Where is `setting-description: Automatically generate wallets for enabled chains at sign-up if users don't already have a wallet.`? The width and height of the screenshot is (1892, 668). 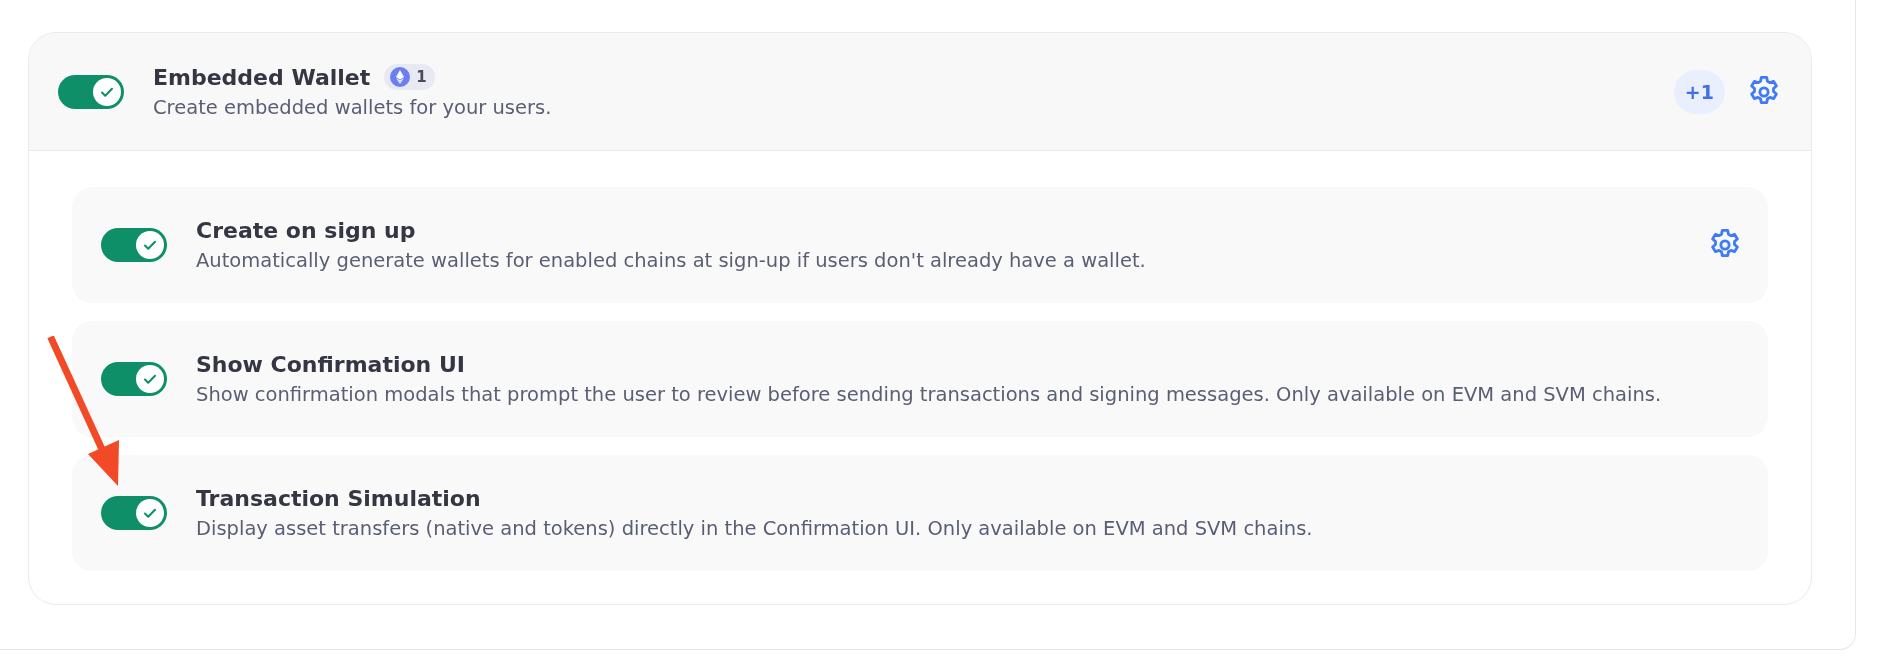
setting-description: Automatically generate wallets for enabled chains at sign-up if users don't already have a wallet. is located at coordinates (671, 260).